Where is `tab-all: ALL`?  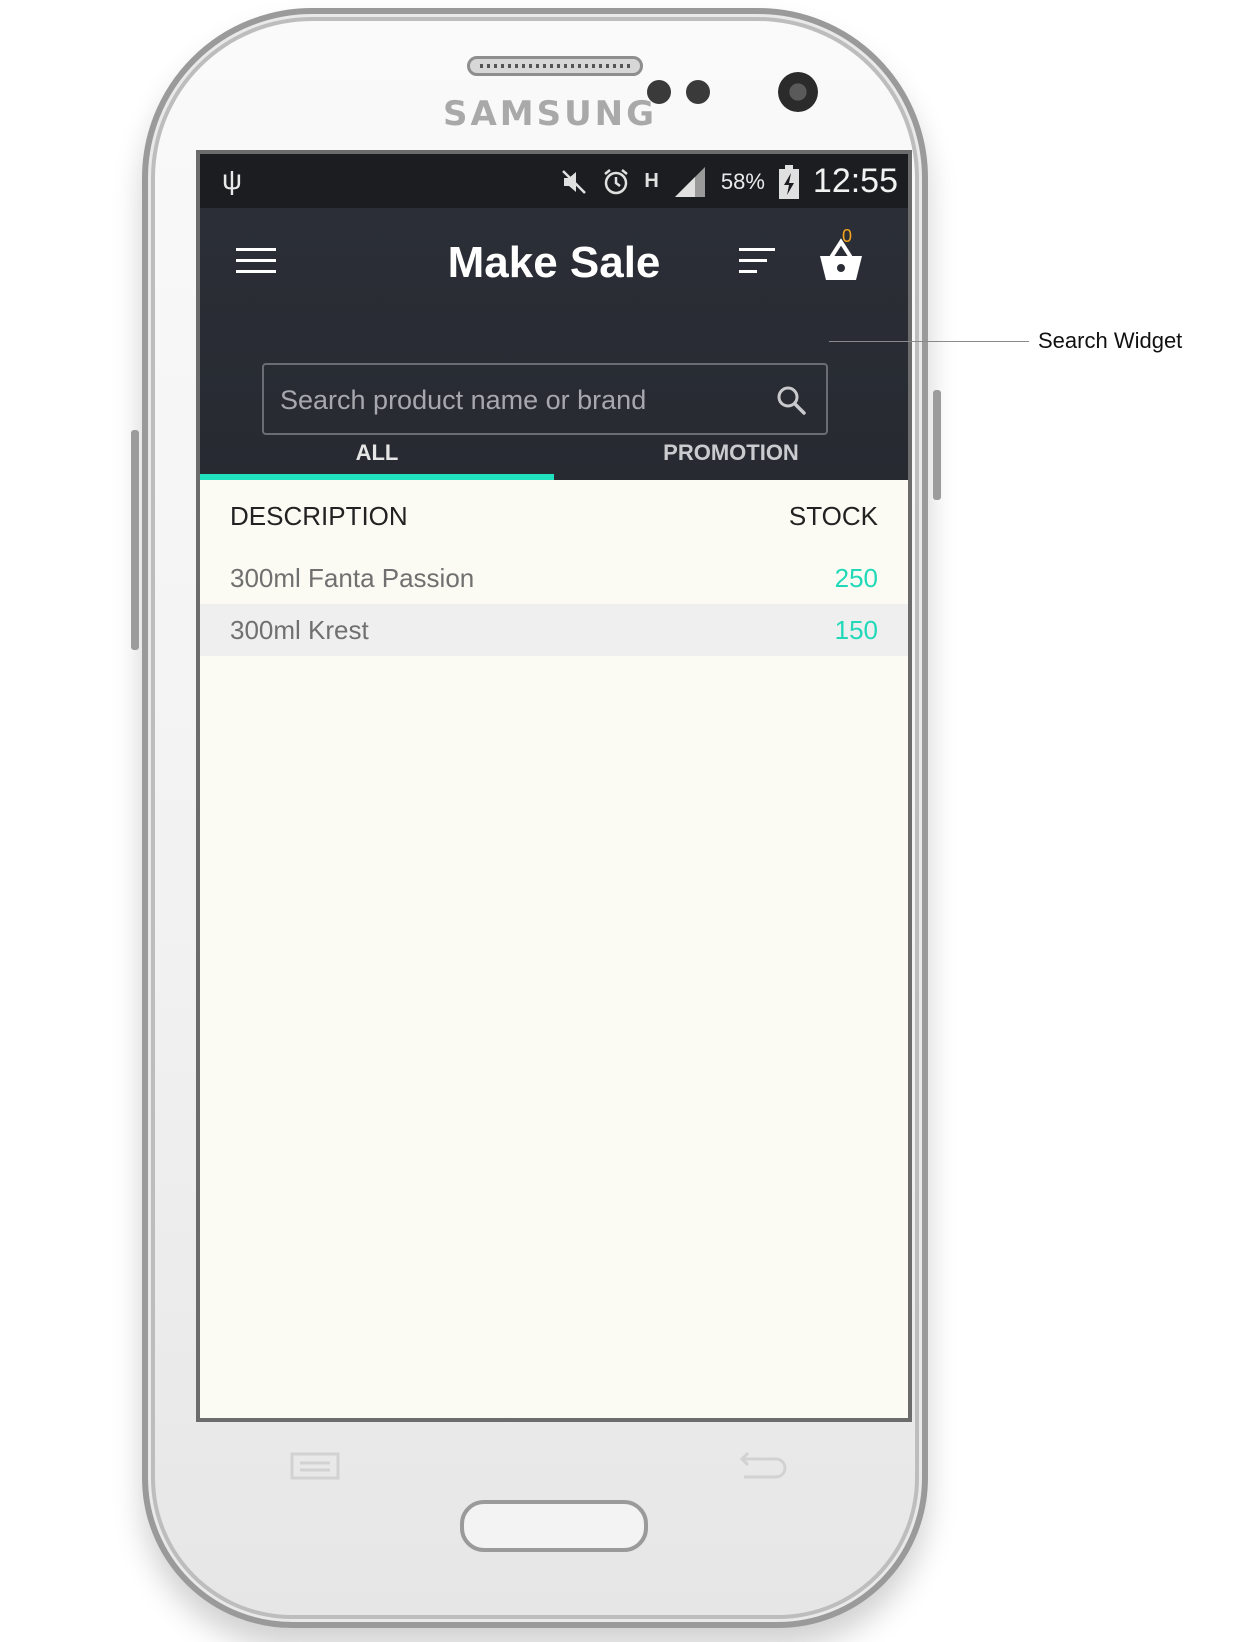 tab-all: ALL is located at coordinates (377, 459).